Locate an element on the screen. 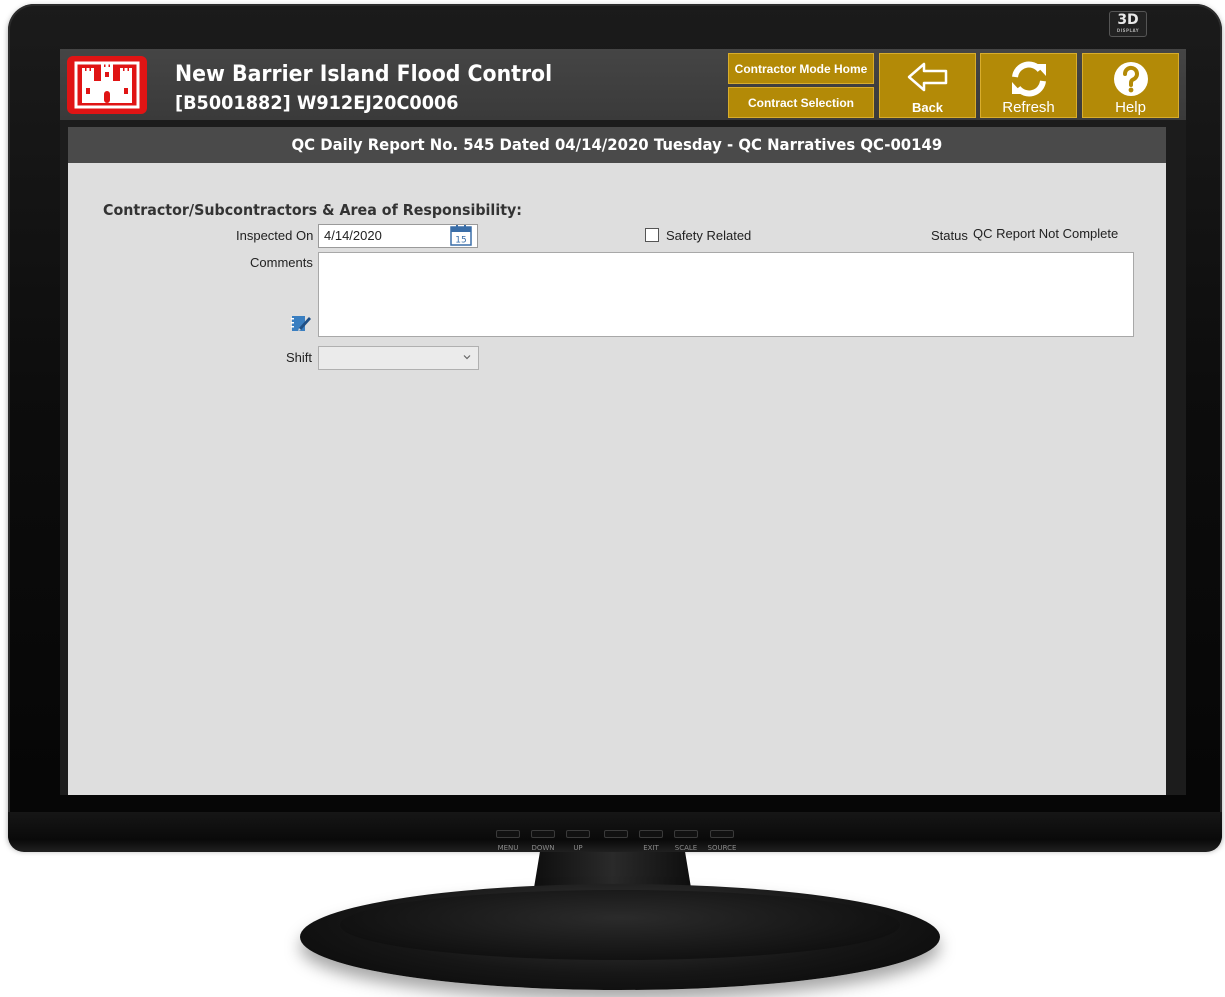 Image resolution: width=1225 pixels, height=997 pixels. refresh-label: Refresh is located at coordinates (1028, 107).